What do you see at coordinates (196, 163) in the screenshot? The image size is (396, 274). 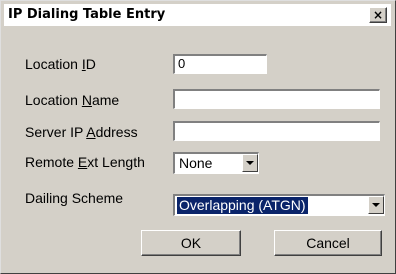 I see `remote-ext-length-value: None` at bounding box center [196, 163].